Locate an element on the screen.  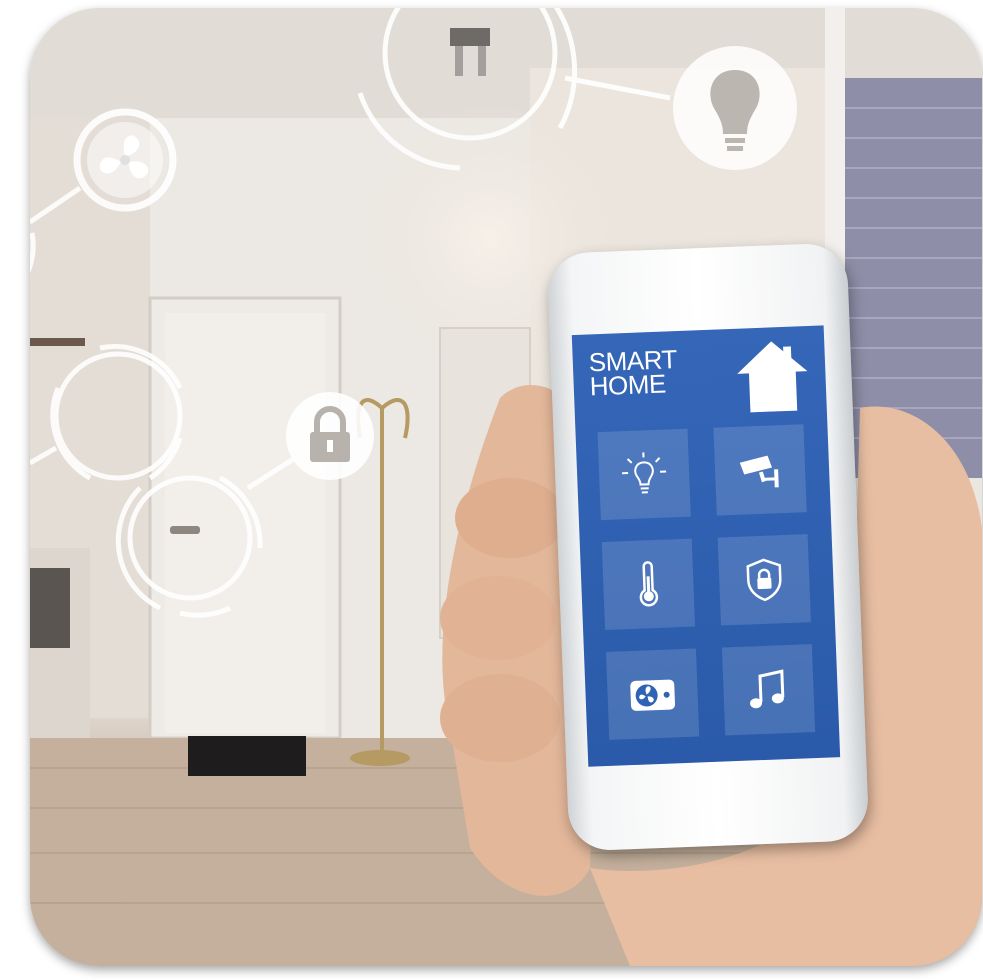
light-bulb-icon is located at coordinates (644, 473).